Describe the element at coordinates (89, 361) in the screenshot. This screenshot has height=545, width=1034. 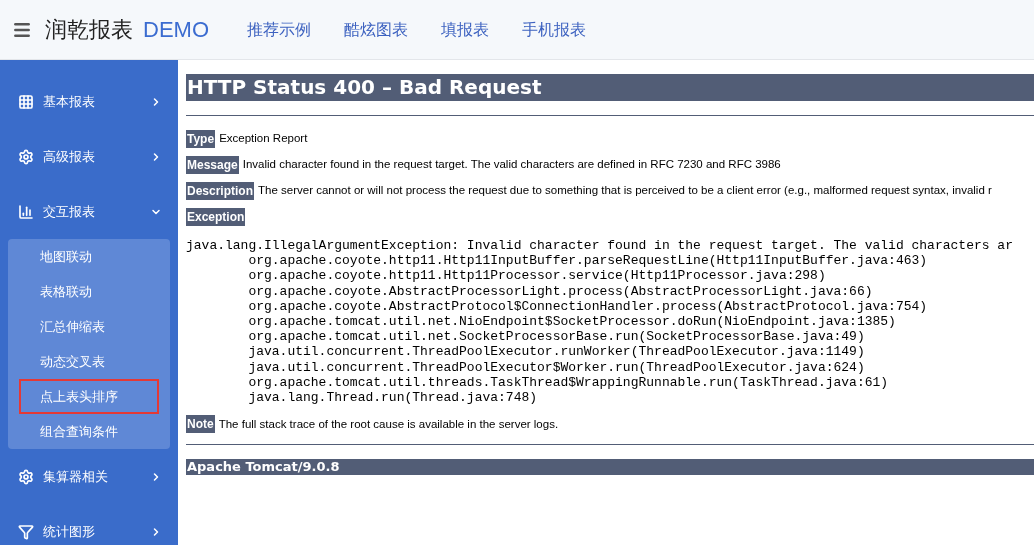
I see `submenu-item: 动态交叉表` at that location.